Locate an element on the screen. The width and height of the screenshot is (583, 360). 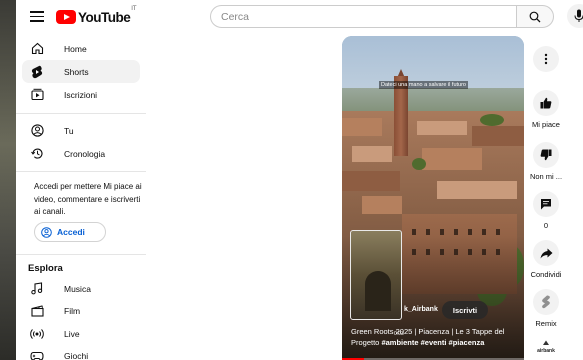
search-button is located at coordinates (535, 16).